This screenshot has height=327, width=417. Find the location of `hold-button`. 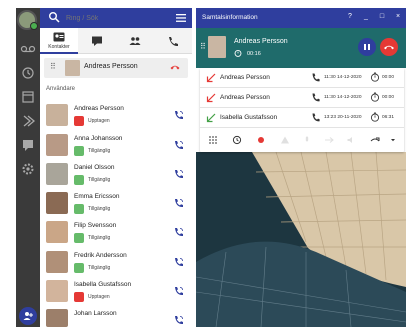

hold-button is located at coordinates (367, 47).